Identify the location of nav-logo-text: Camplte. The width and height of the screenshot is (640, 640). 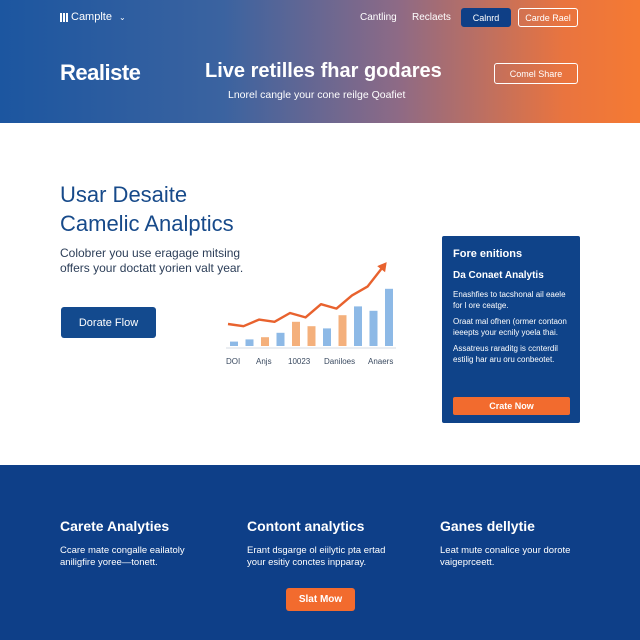
(91, 17).